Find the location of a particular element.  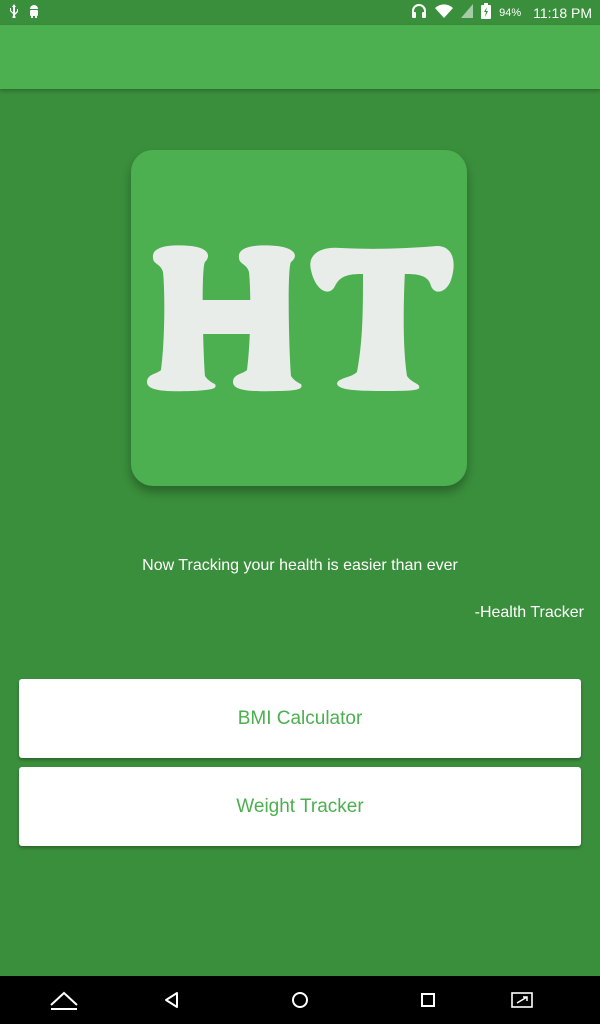

navigation-bar is located at coordinates (300, 1000).